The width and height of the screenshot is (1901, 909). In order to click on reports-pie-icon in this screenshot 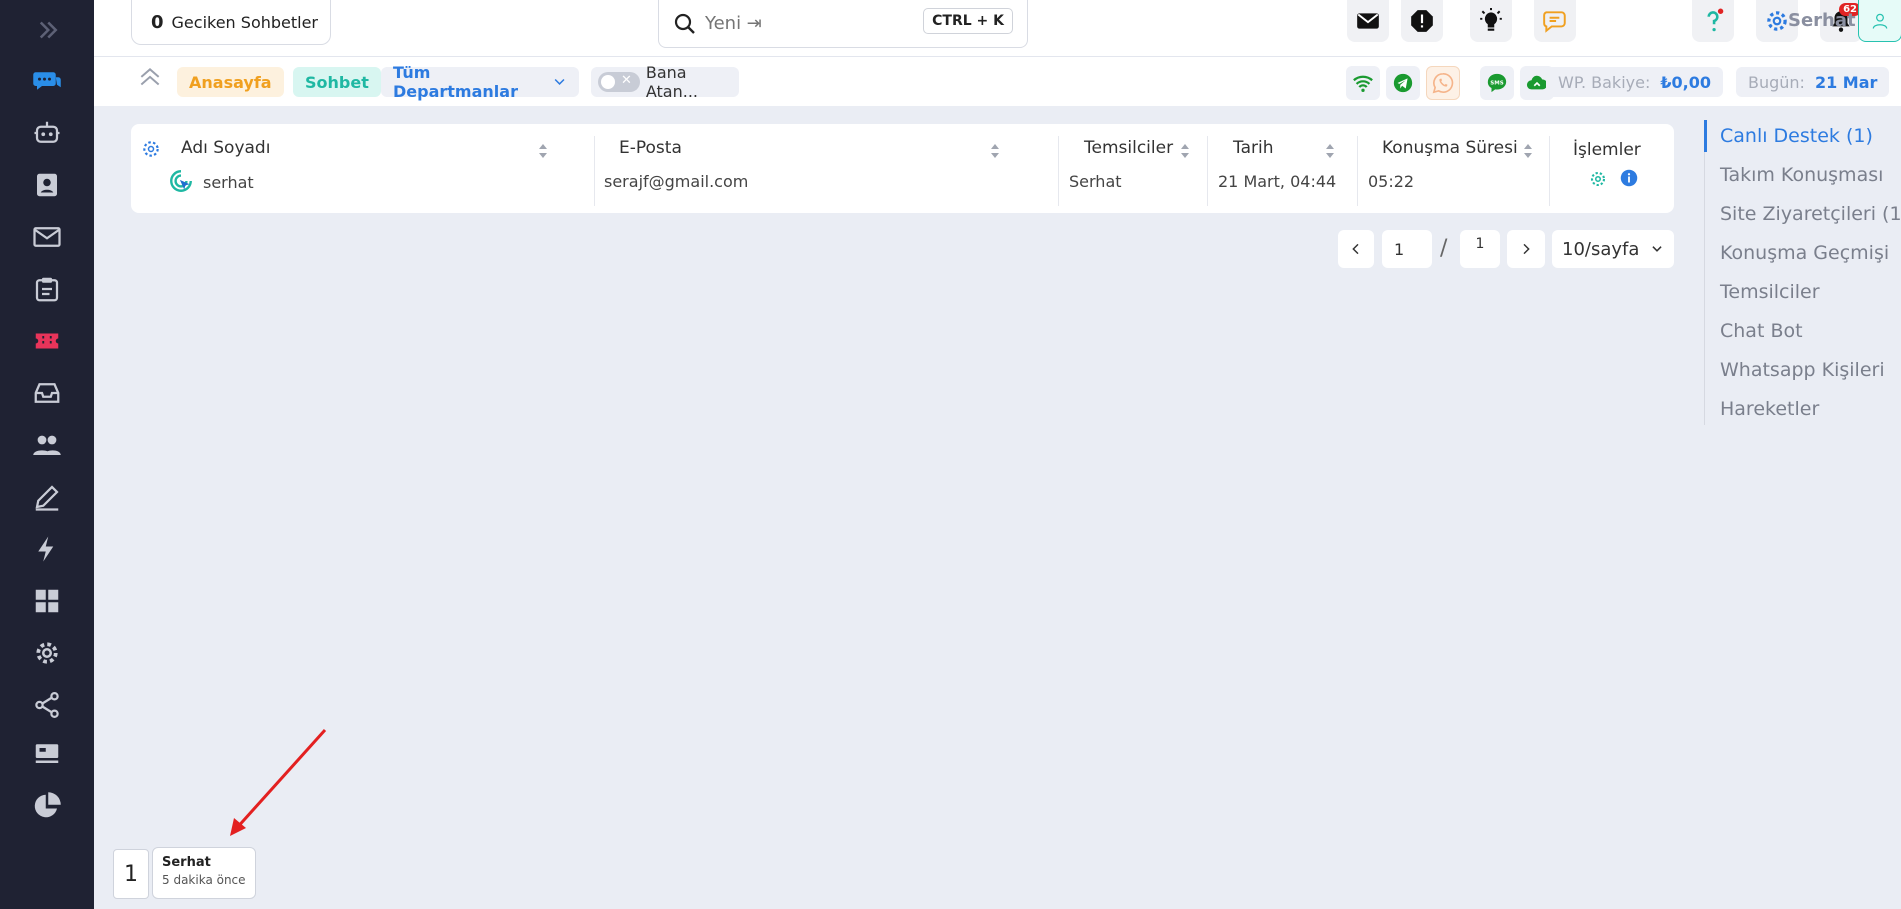, I will do `click(47, 806)`.